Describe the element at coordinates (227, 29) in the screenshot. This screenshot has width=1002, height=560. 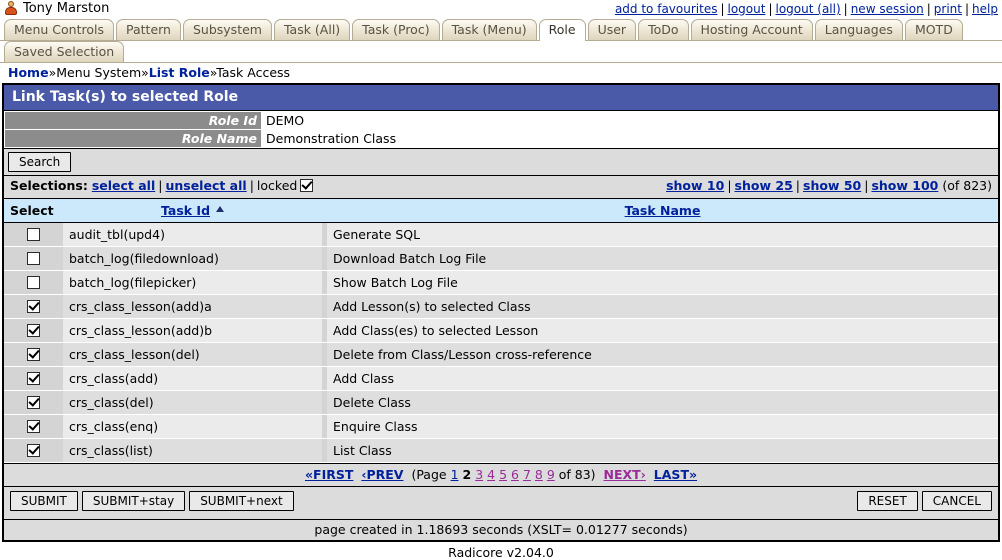
I see `tab-subsystem: Subsystem` at that location.